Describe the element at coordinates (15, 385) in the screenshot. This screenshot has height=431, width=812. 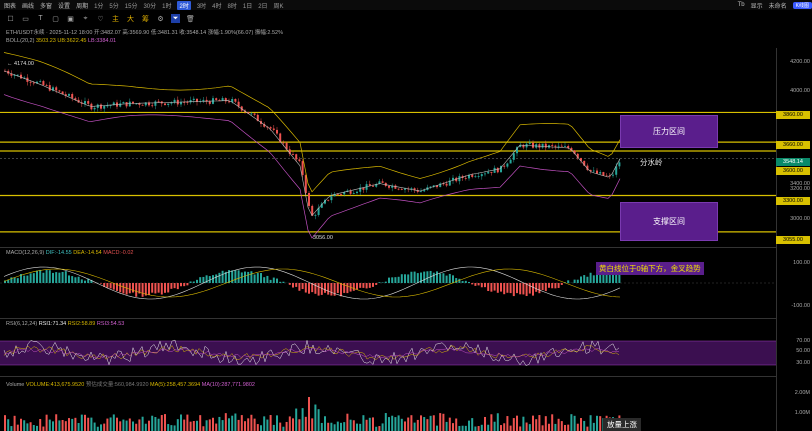
I see `volume-name: Volume` at that location.